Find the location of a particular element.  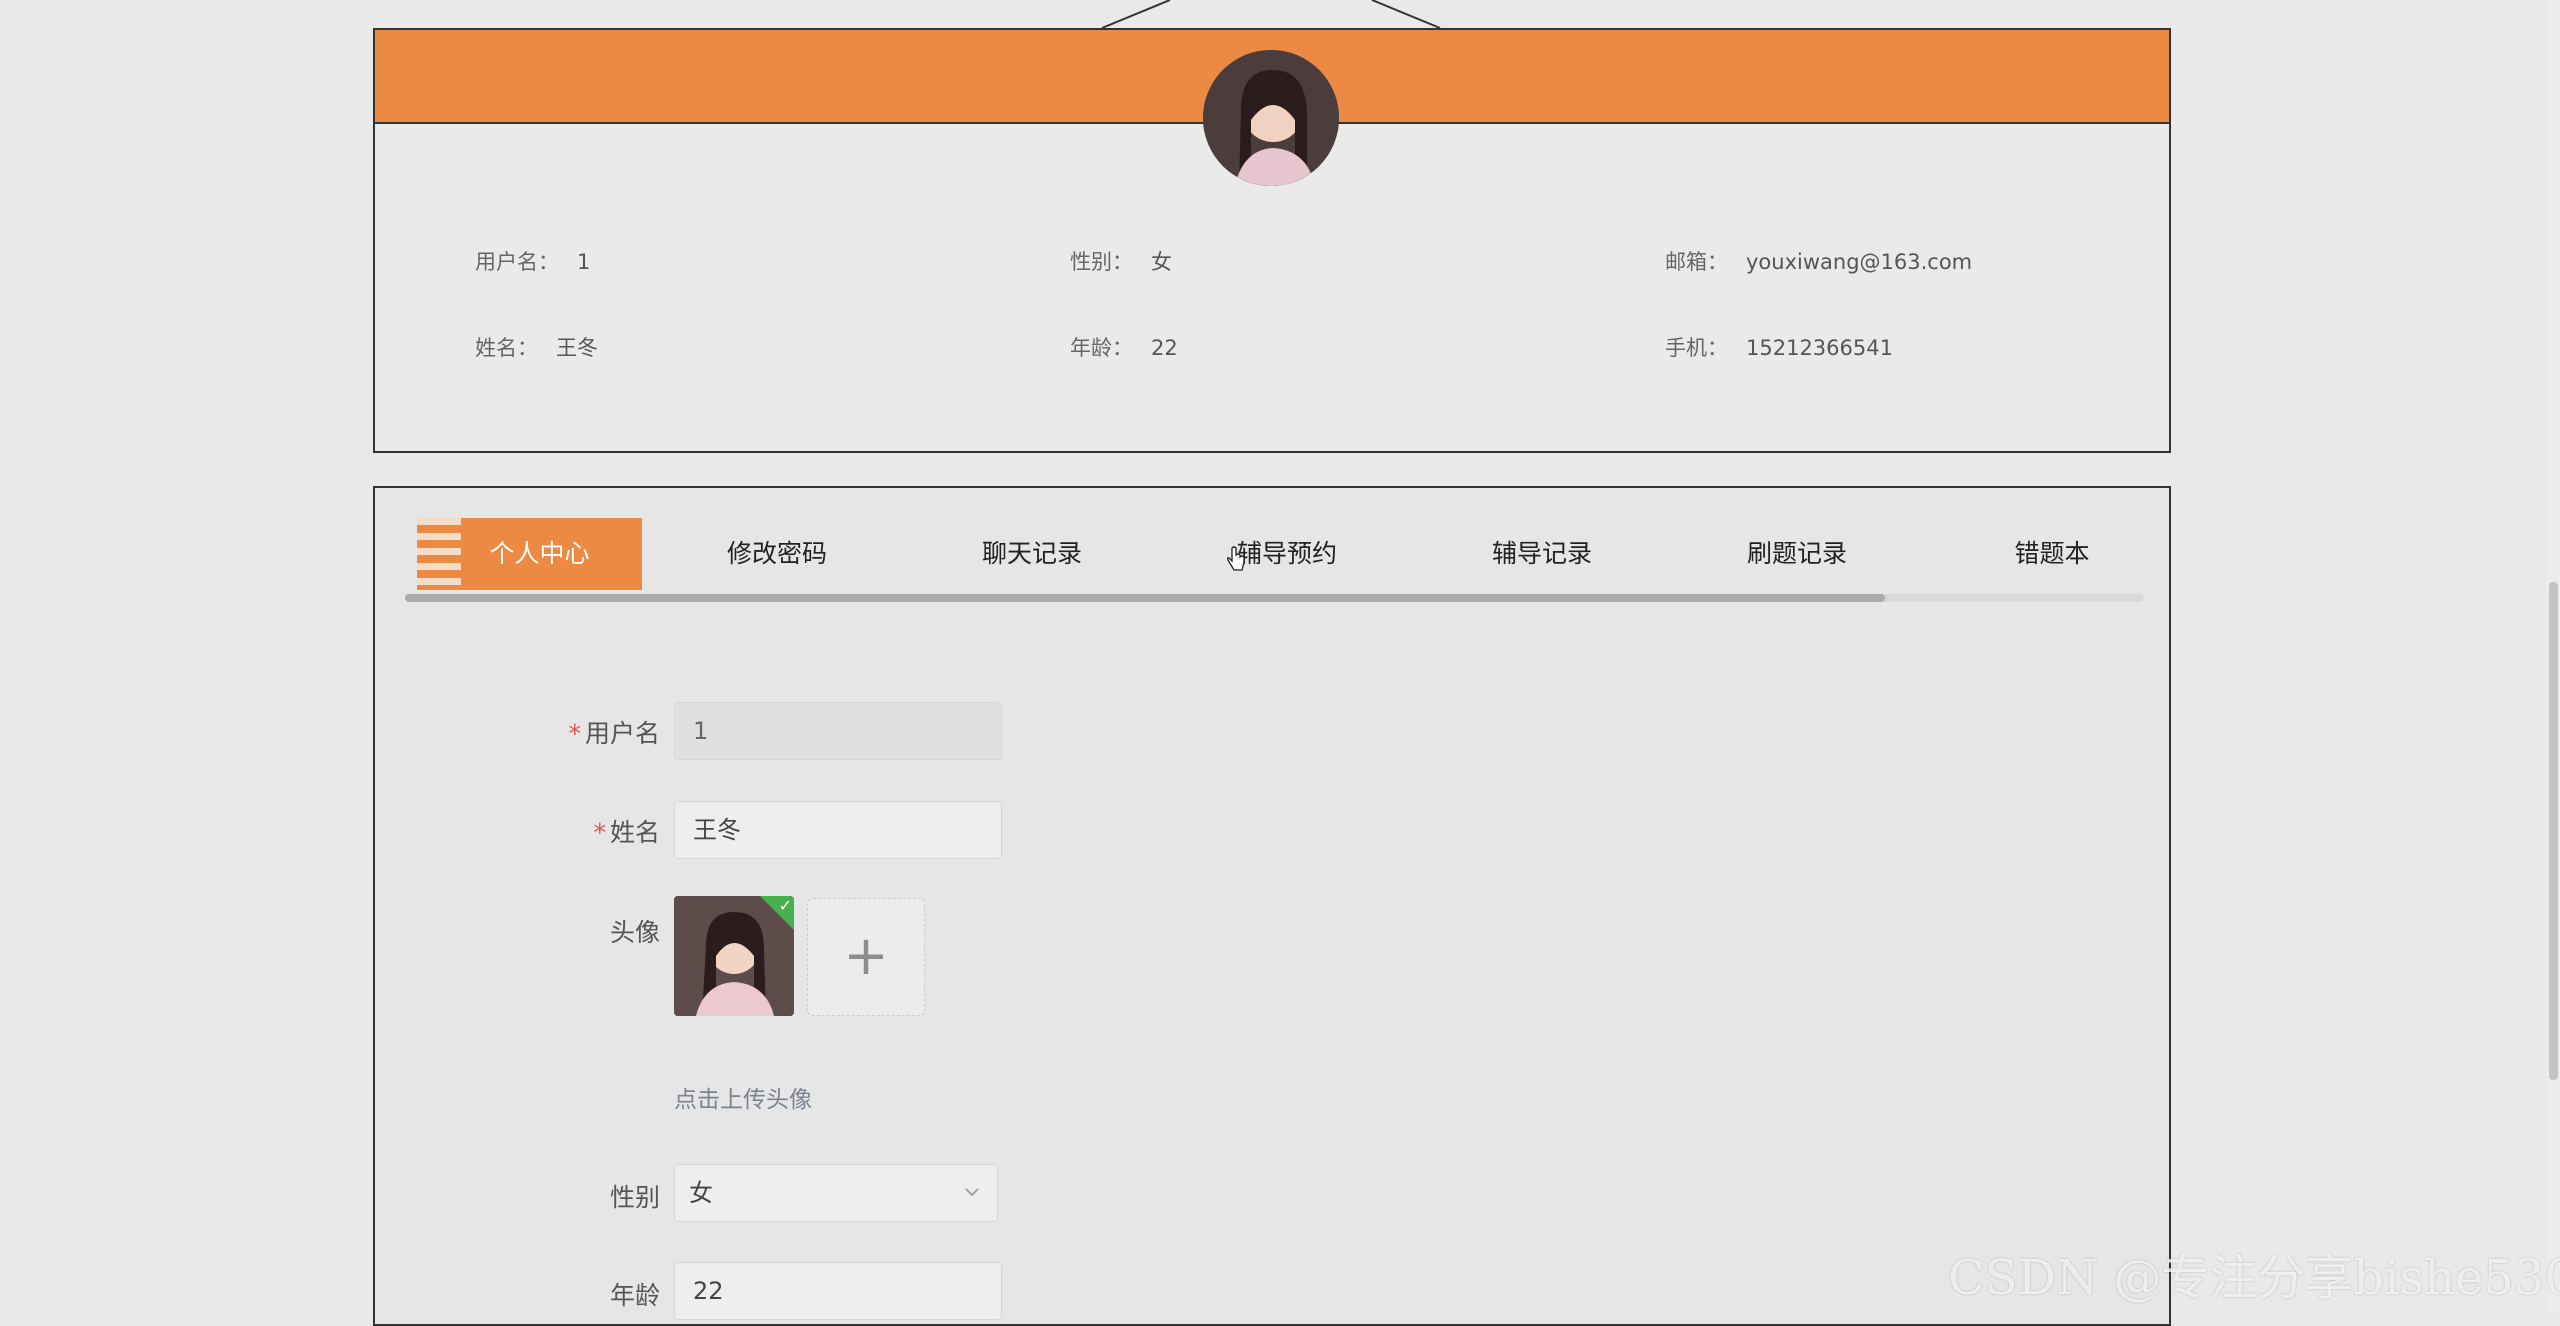

tab-scrollbar-thumb is located at coordinates (1145, 598).